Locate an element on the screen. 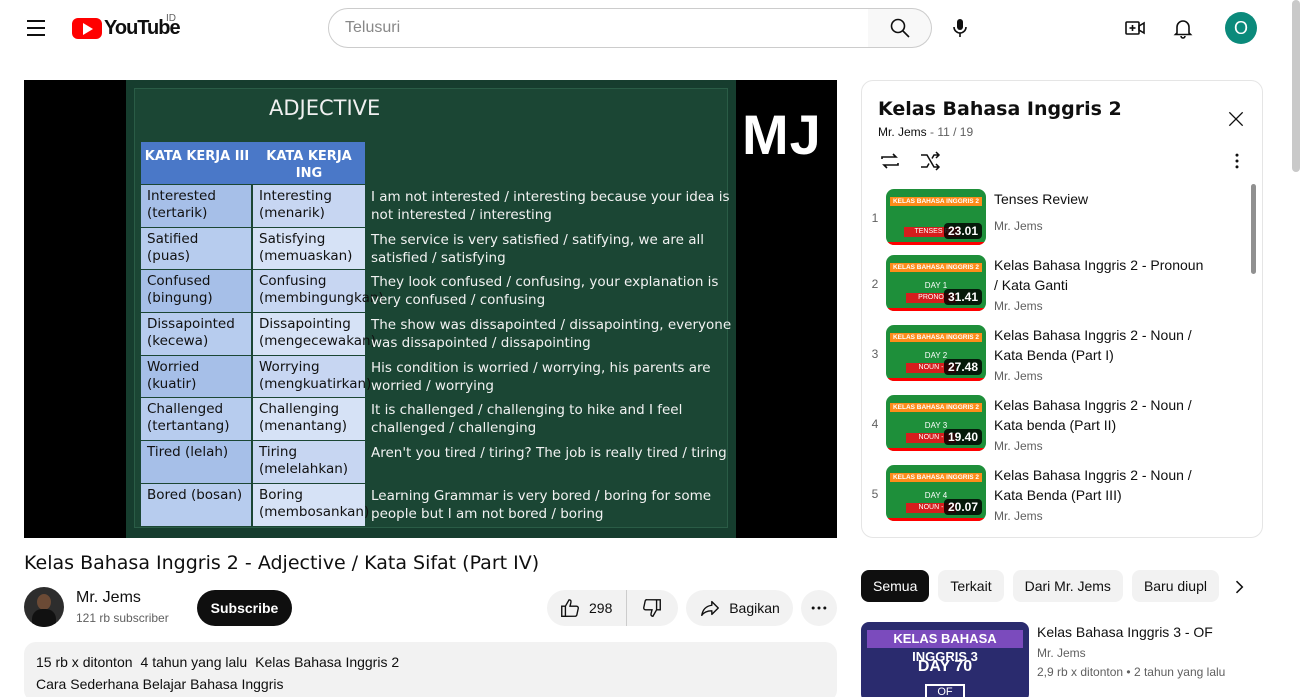  watermark: MJ is located at coordinates (782, 134).